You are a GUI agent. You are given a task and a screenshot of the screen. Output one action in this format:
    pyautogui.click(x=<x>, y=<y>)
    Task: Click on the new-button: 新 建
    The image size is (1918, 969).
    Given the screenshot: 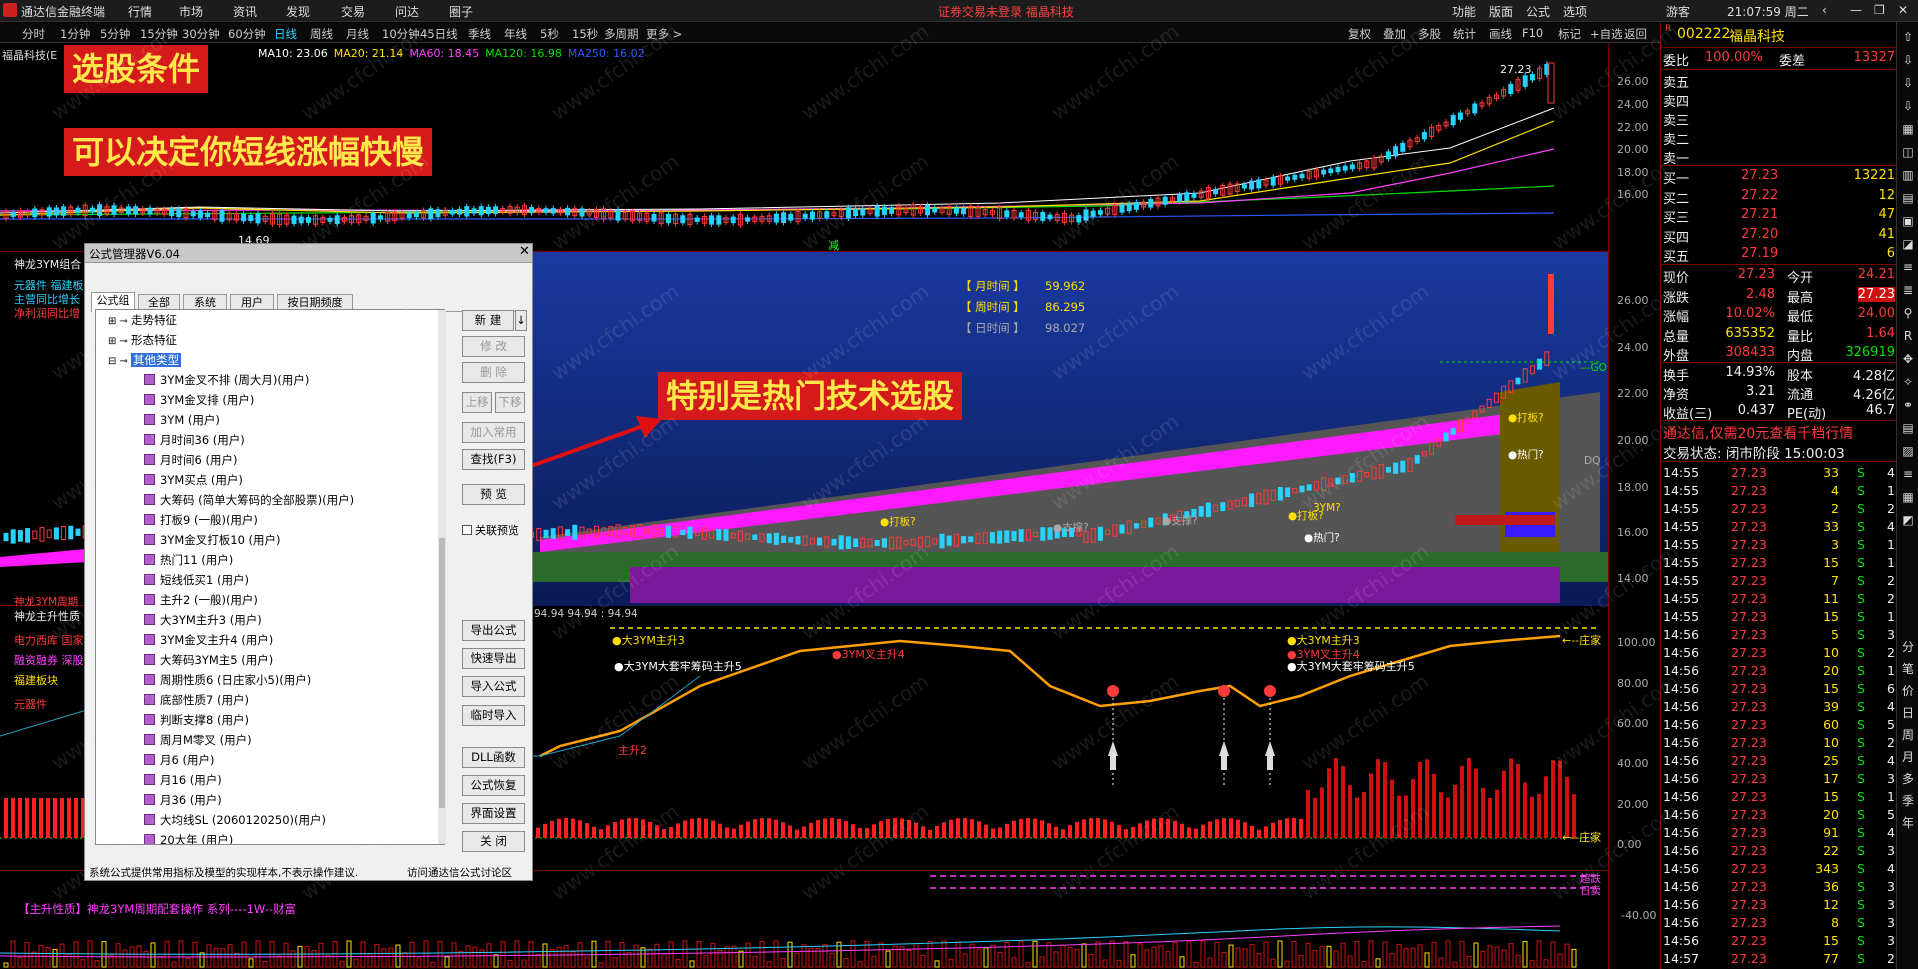 What is the action you would take?
    pyautogui.click(x=488, y=320)
    